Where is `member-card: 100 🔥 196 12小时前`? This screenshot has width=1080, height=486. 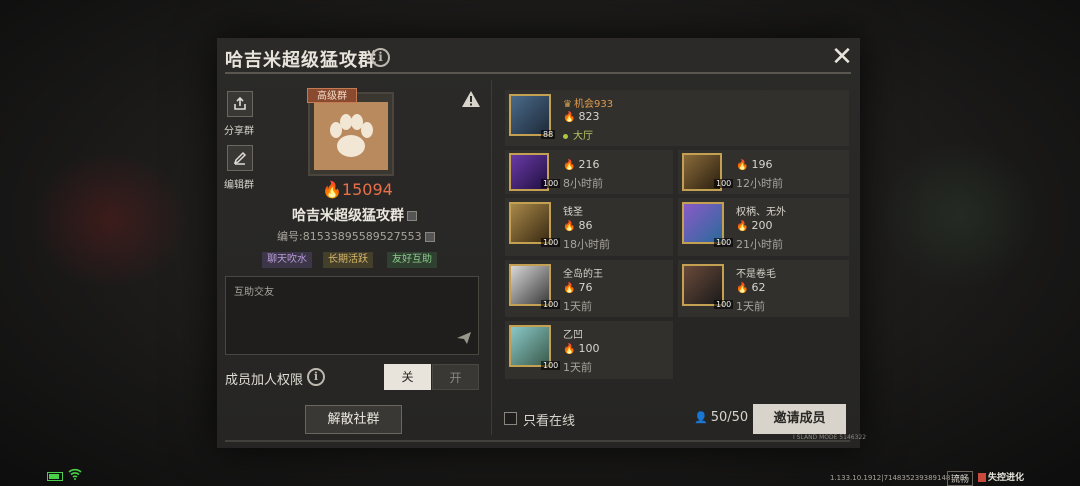
member-card: 100 🔥 196 12小时前 is located at coordinates (763, 172).